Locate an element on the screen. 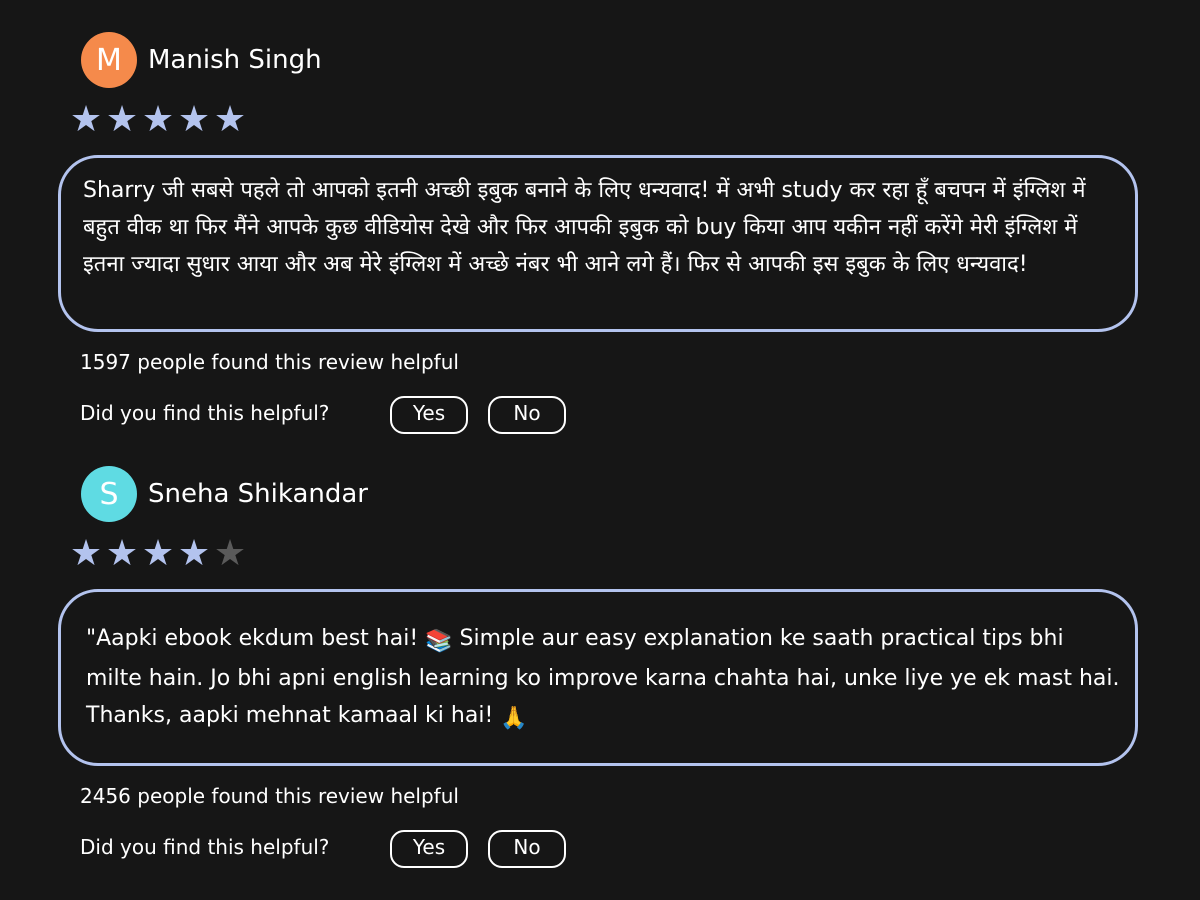  folded-hands-icon: 🙏 is located at coordinates (514, 718).